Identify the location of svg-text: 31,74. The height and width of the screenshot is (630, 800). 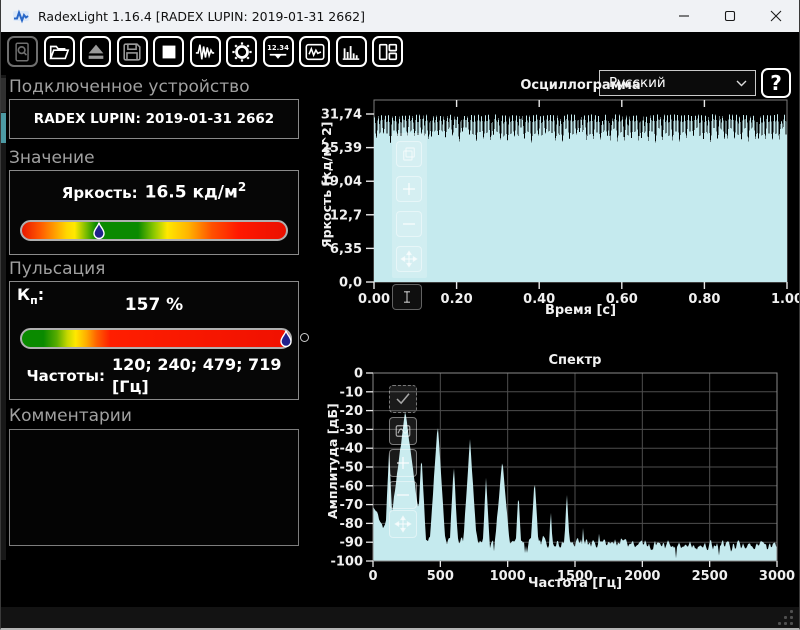
(341, 115).